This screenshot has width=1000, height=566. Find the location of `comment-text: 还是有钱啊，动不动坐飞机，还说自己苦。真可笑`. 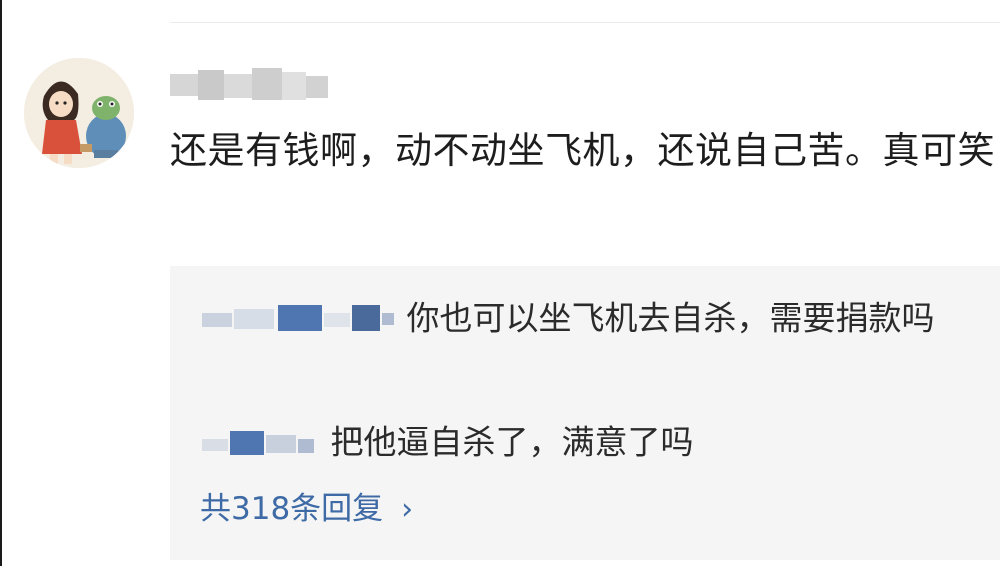

comment-text: 还是有钱啊，动不动坐飞机，还说自己苦。真可笑 is located at coordinates (582, 150).